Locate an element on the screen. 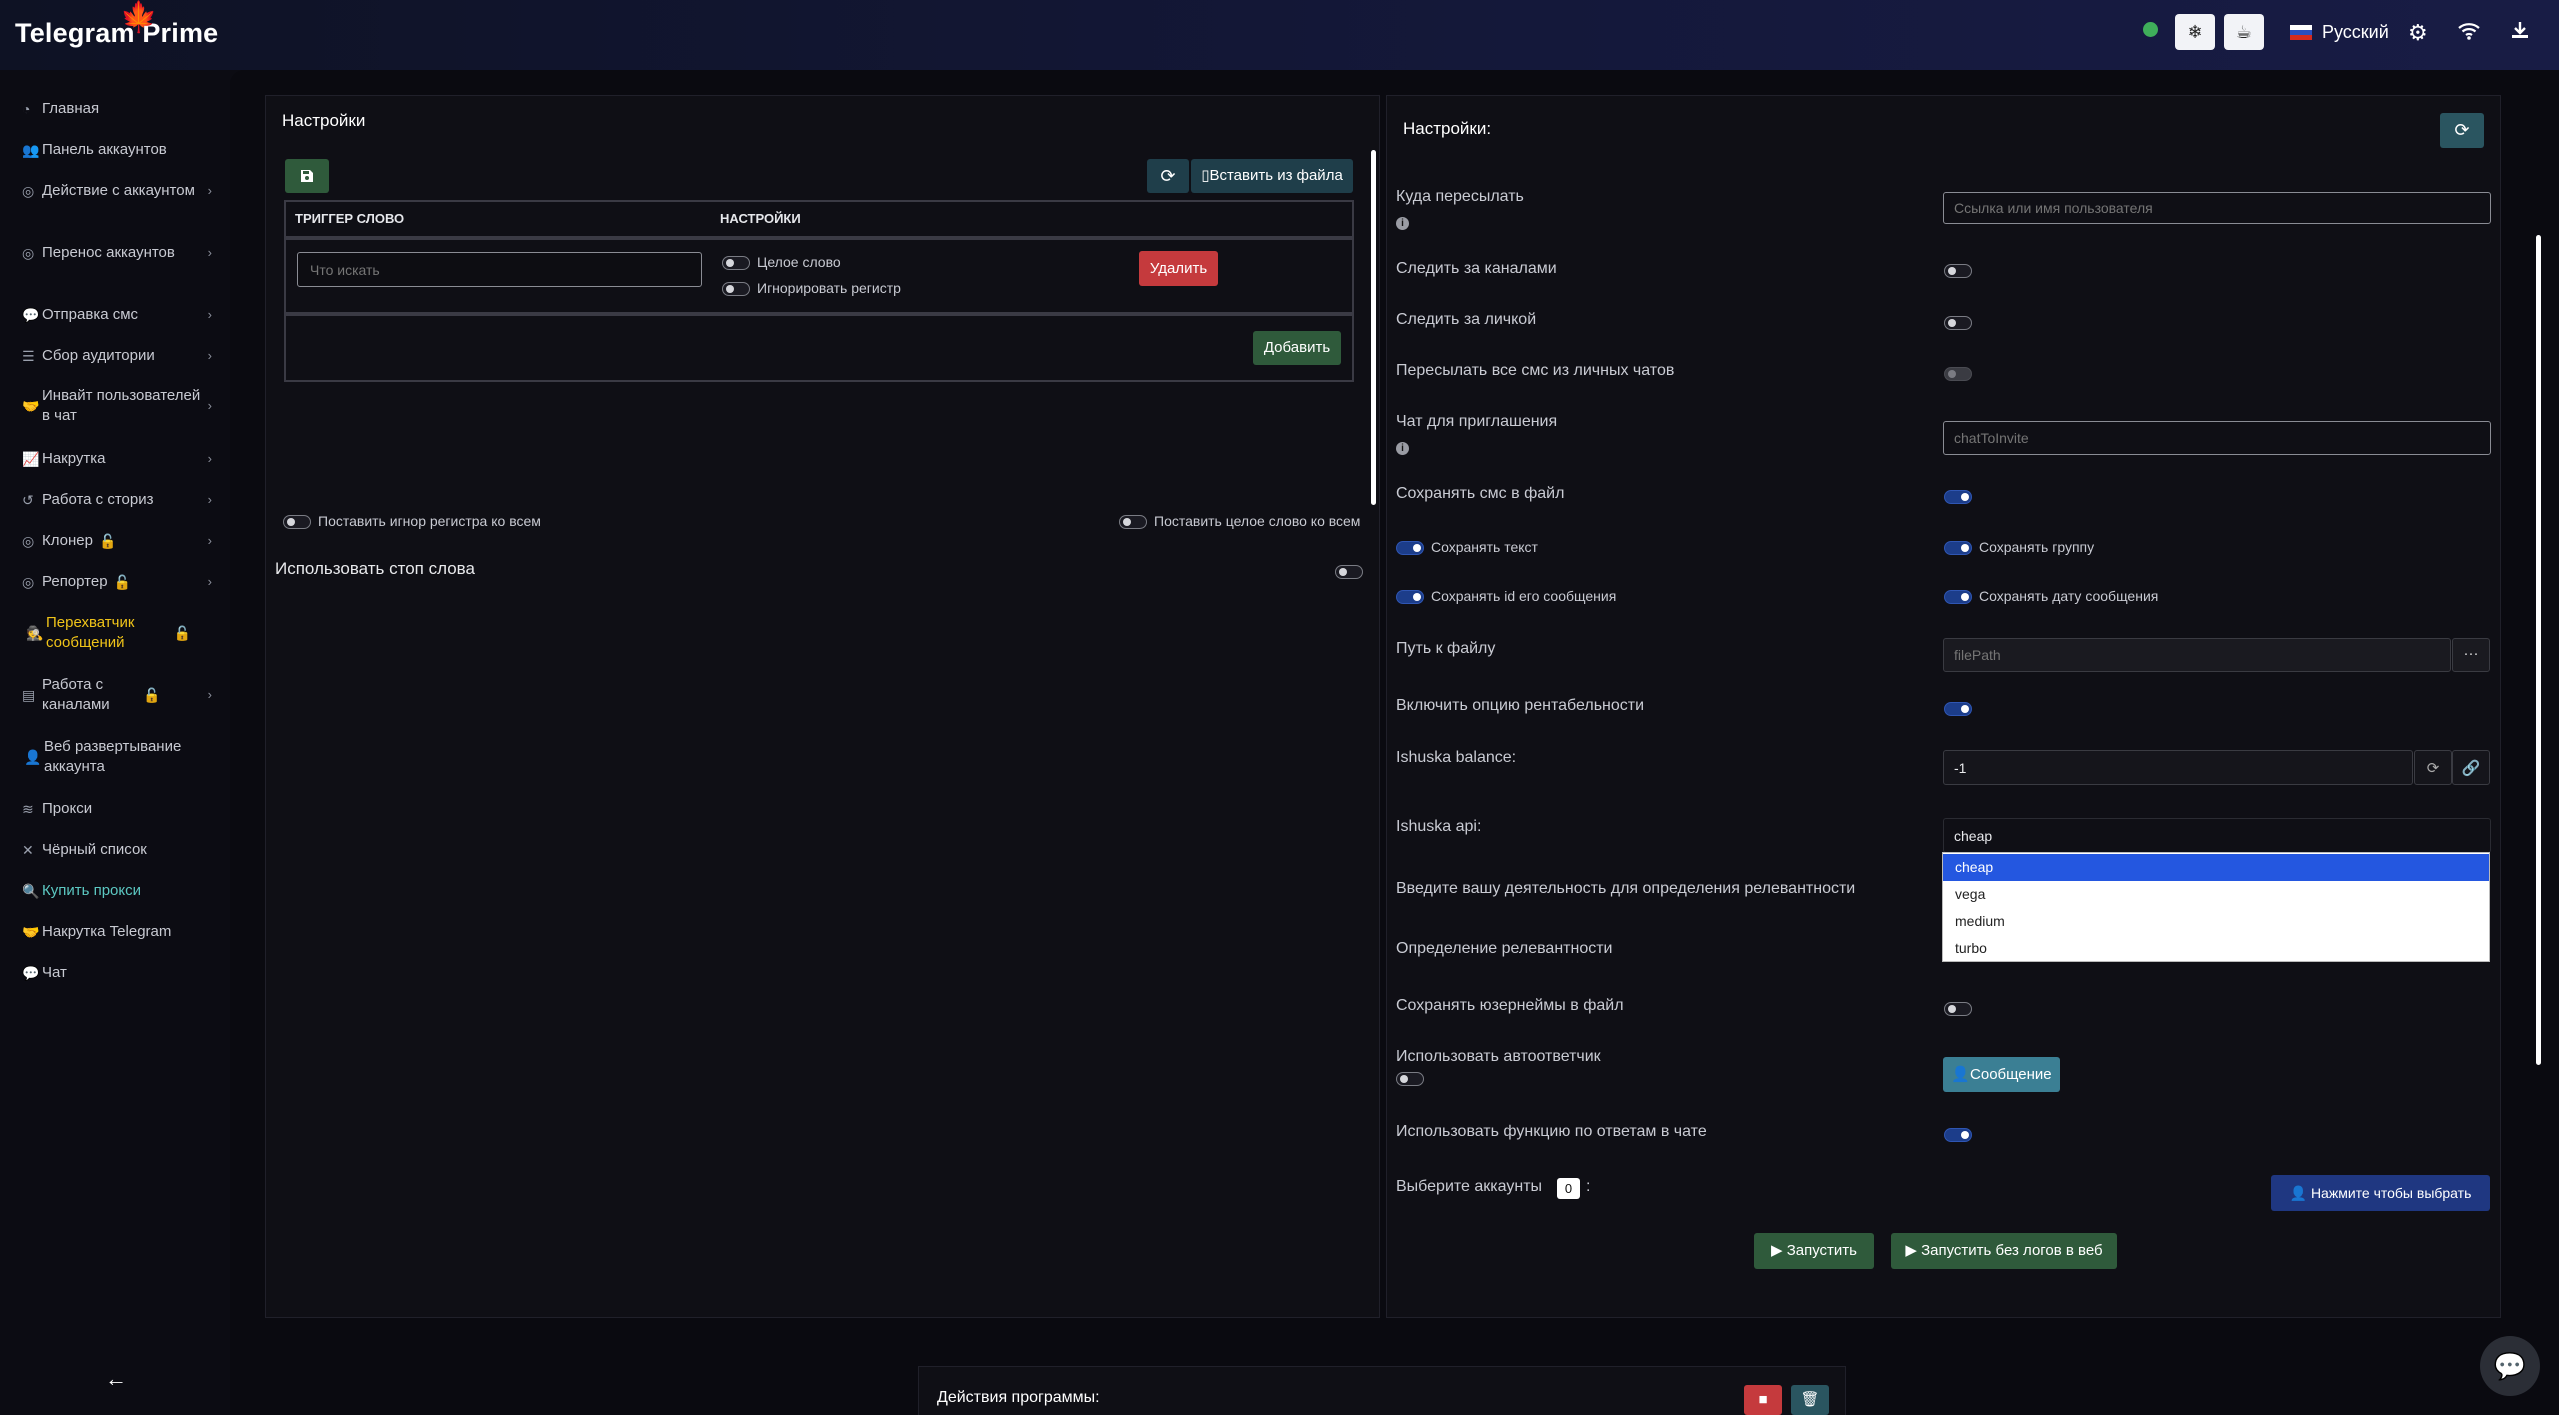 The width and height of the screenshot is (2559, 1415). sidebar-item-stories: ↺ Работа с сториз › is located at coordinates (117, 500).